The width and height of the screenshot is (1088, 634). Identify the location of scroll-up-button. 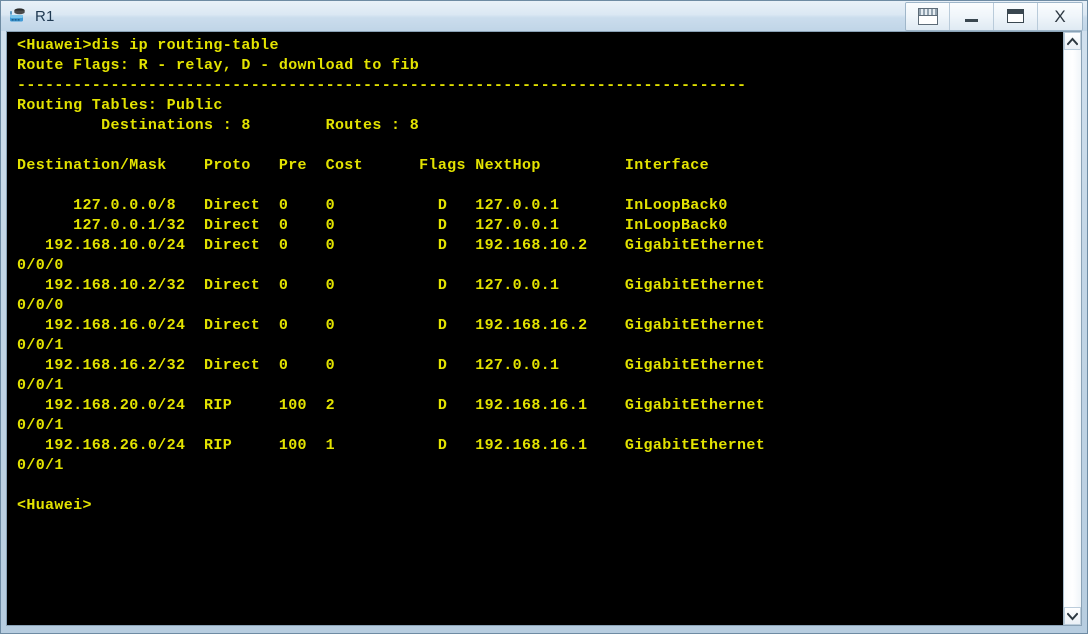
(1072, 41).